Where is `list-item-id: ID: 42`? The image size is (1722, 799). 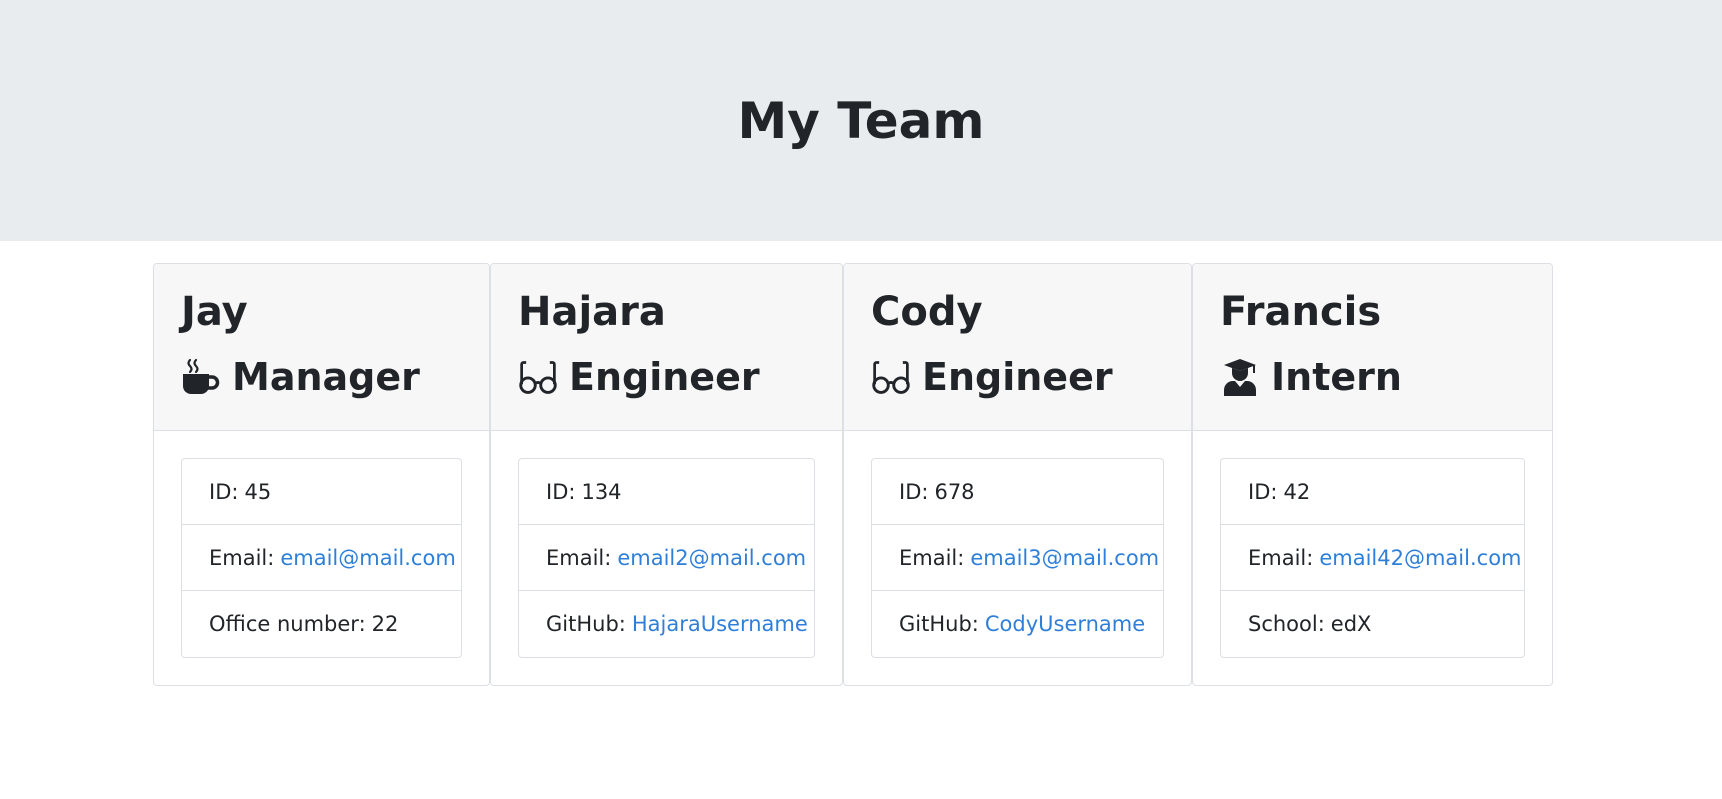
list-item-id: ID: 42 is located at coordinates (1372, 492).